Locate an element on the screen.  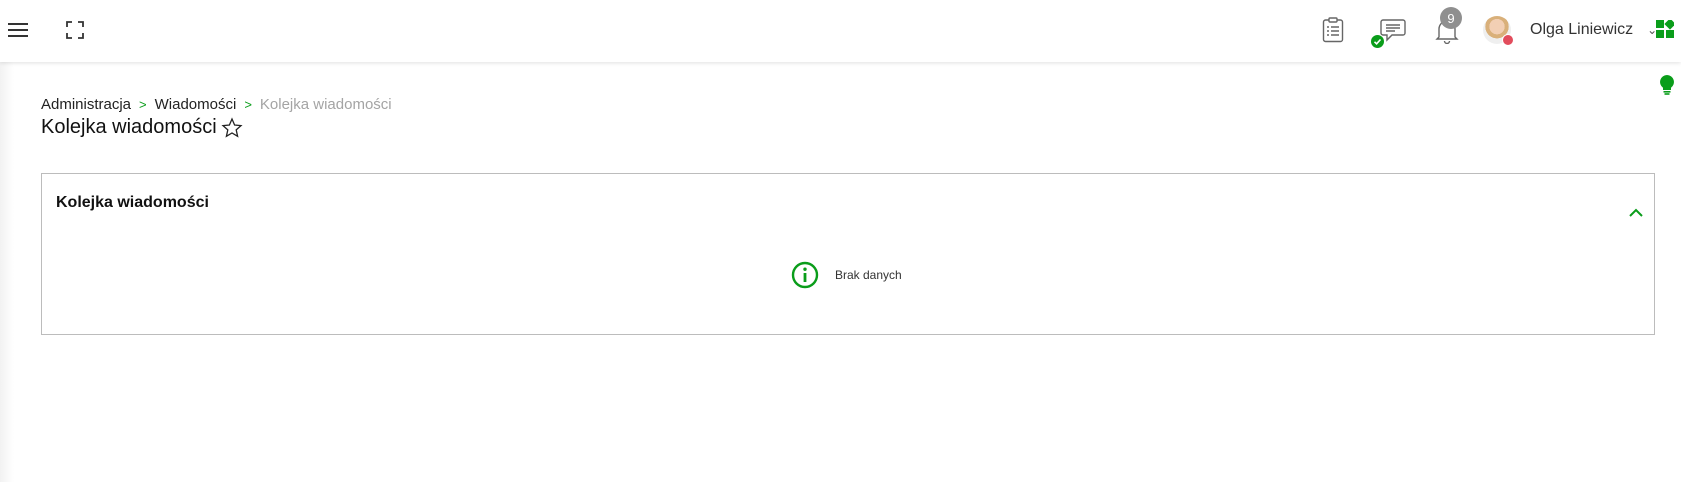
apps-button is located at coordinates (1665, 29).